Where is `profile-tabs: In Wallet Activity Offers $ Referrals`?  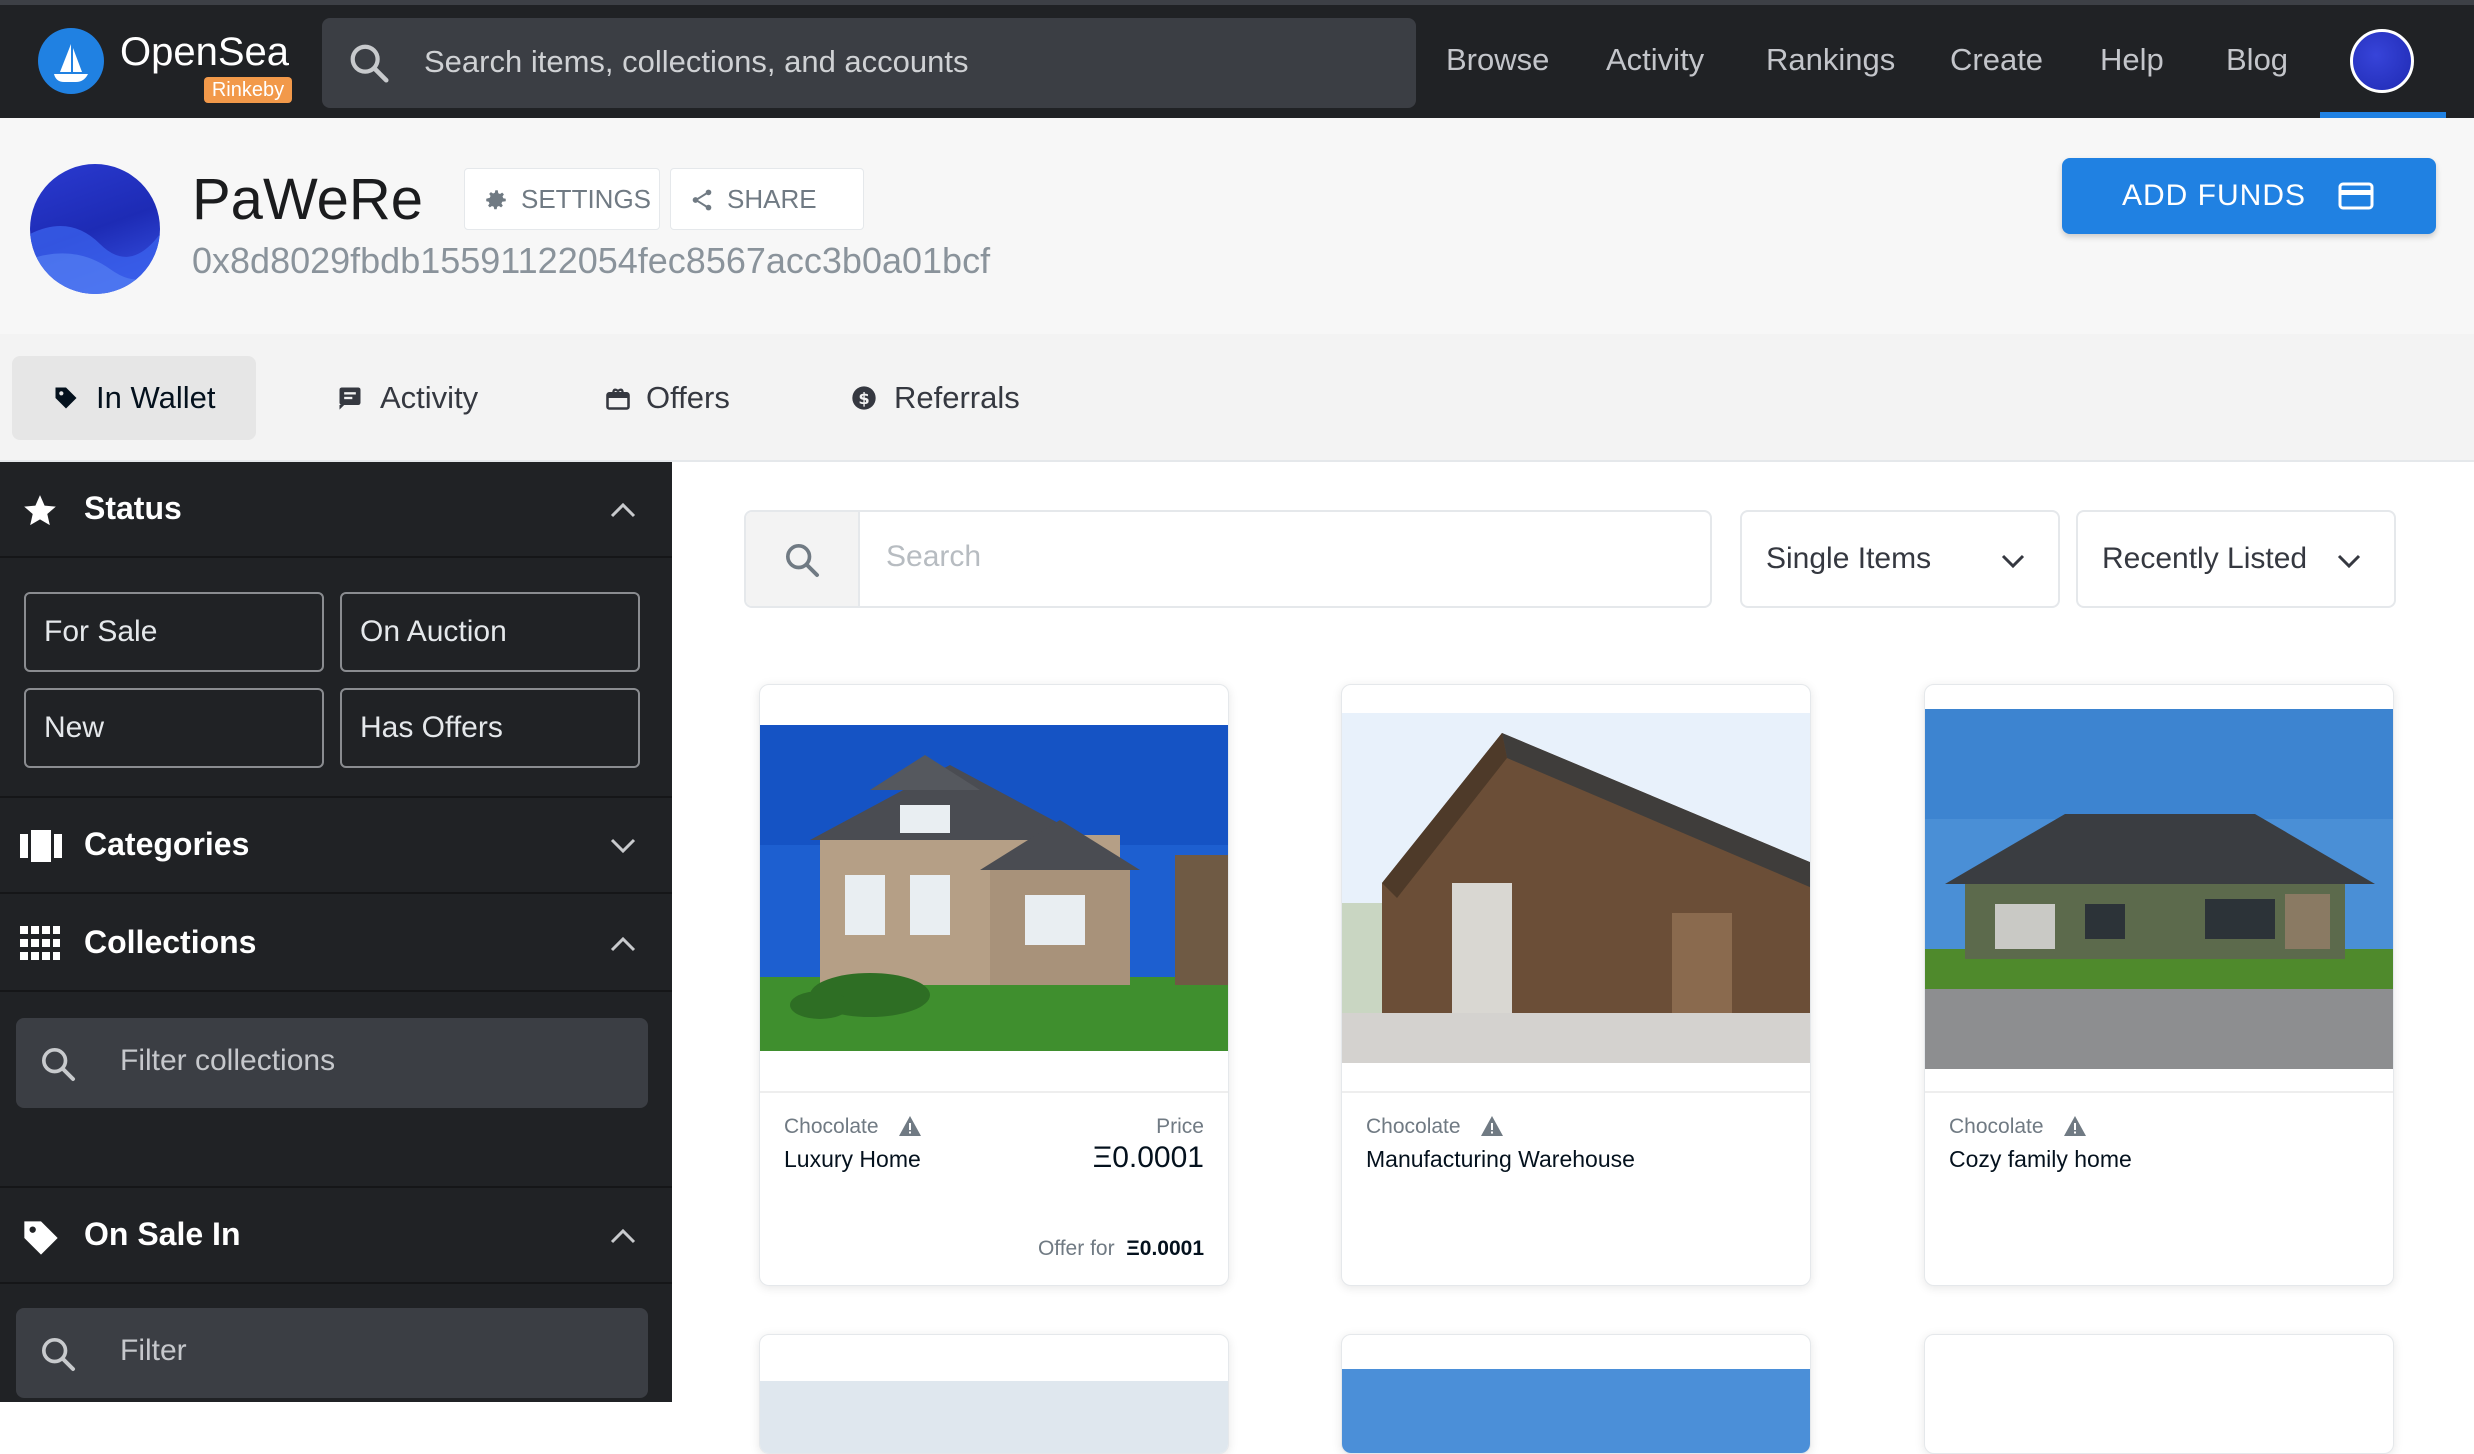
profile-tabs: In Wallet Activity Offers $ Referrals is located at coordinates (1237, 398).